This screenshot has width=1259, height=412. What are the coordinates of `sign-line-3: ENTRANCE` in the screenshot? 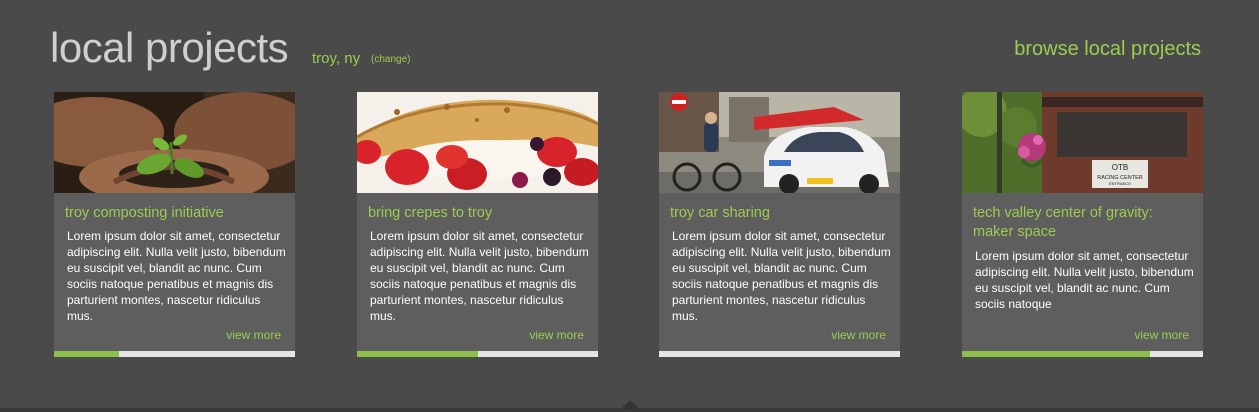 It's located at (1120, 183).